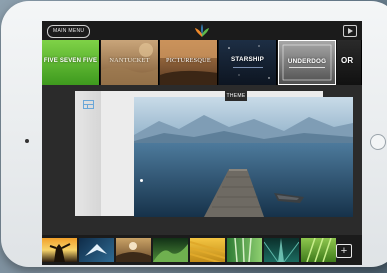 The width and height of the screenshot is (387, 273). I want to click on theme-nantucket: NANTUCKET, so click(130, 62).